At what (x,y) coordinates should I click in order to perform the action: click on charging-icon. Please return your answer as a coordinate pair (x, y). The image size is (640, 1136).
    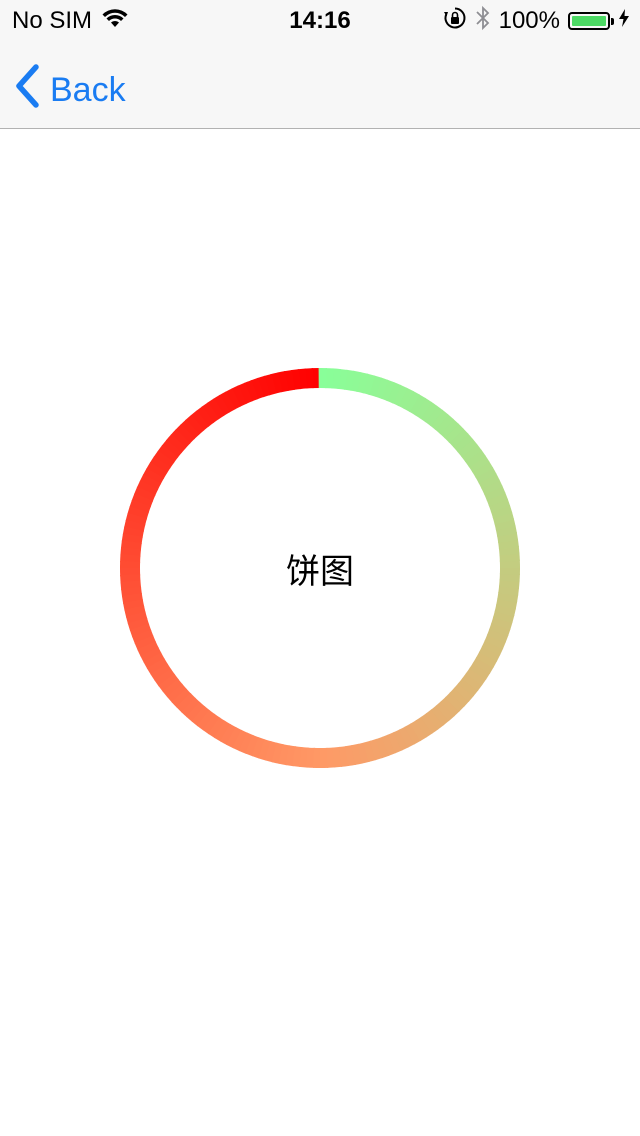
    Looking at the image, I should click on (624, 21).